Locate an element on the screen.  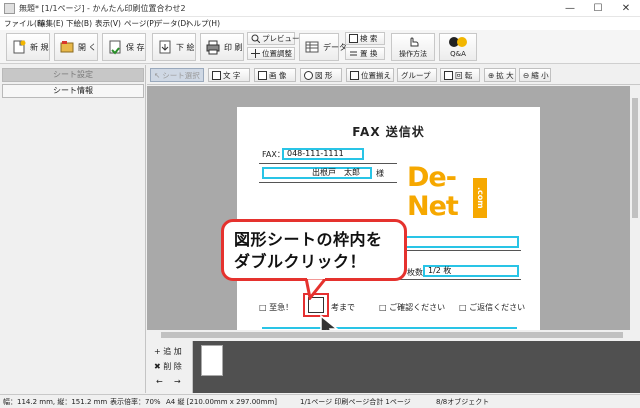
search-icon is located at coordinates (353, 38).